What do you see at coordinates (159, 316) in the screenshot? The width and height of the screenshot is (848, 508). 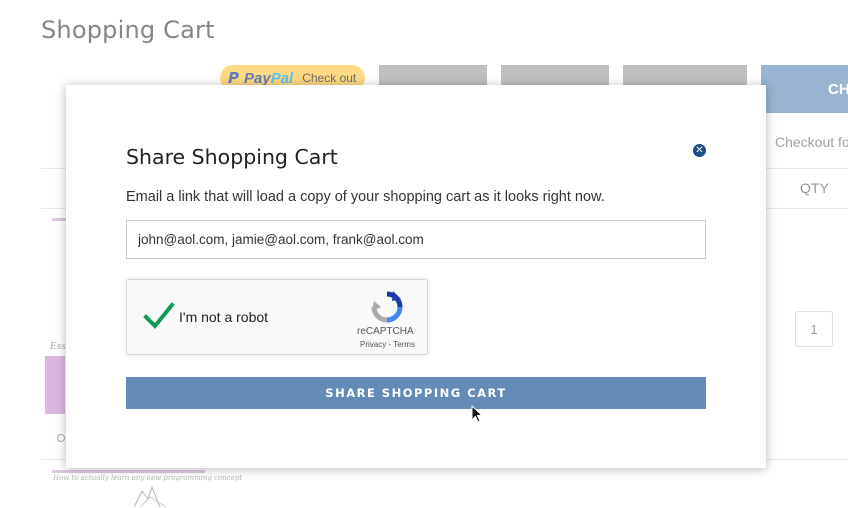 I see `checkmark-icon` at bounding box center [159, 316].